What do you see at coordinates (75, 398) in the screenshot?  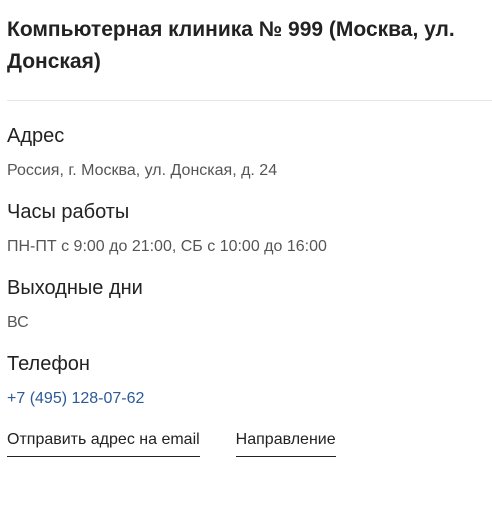 I see `phone-link: +7 (495) 128-07-62` at bounding box center [75, 398].